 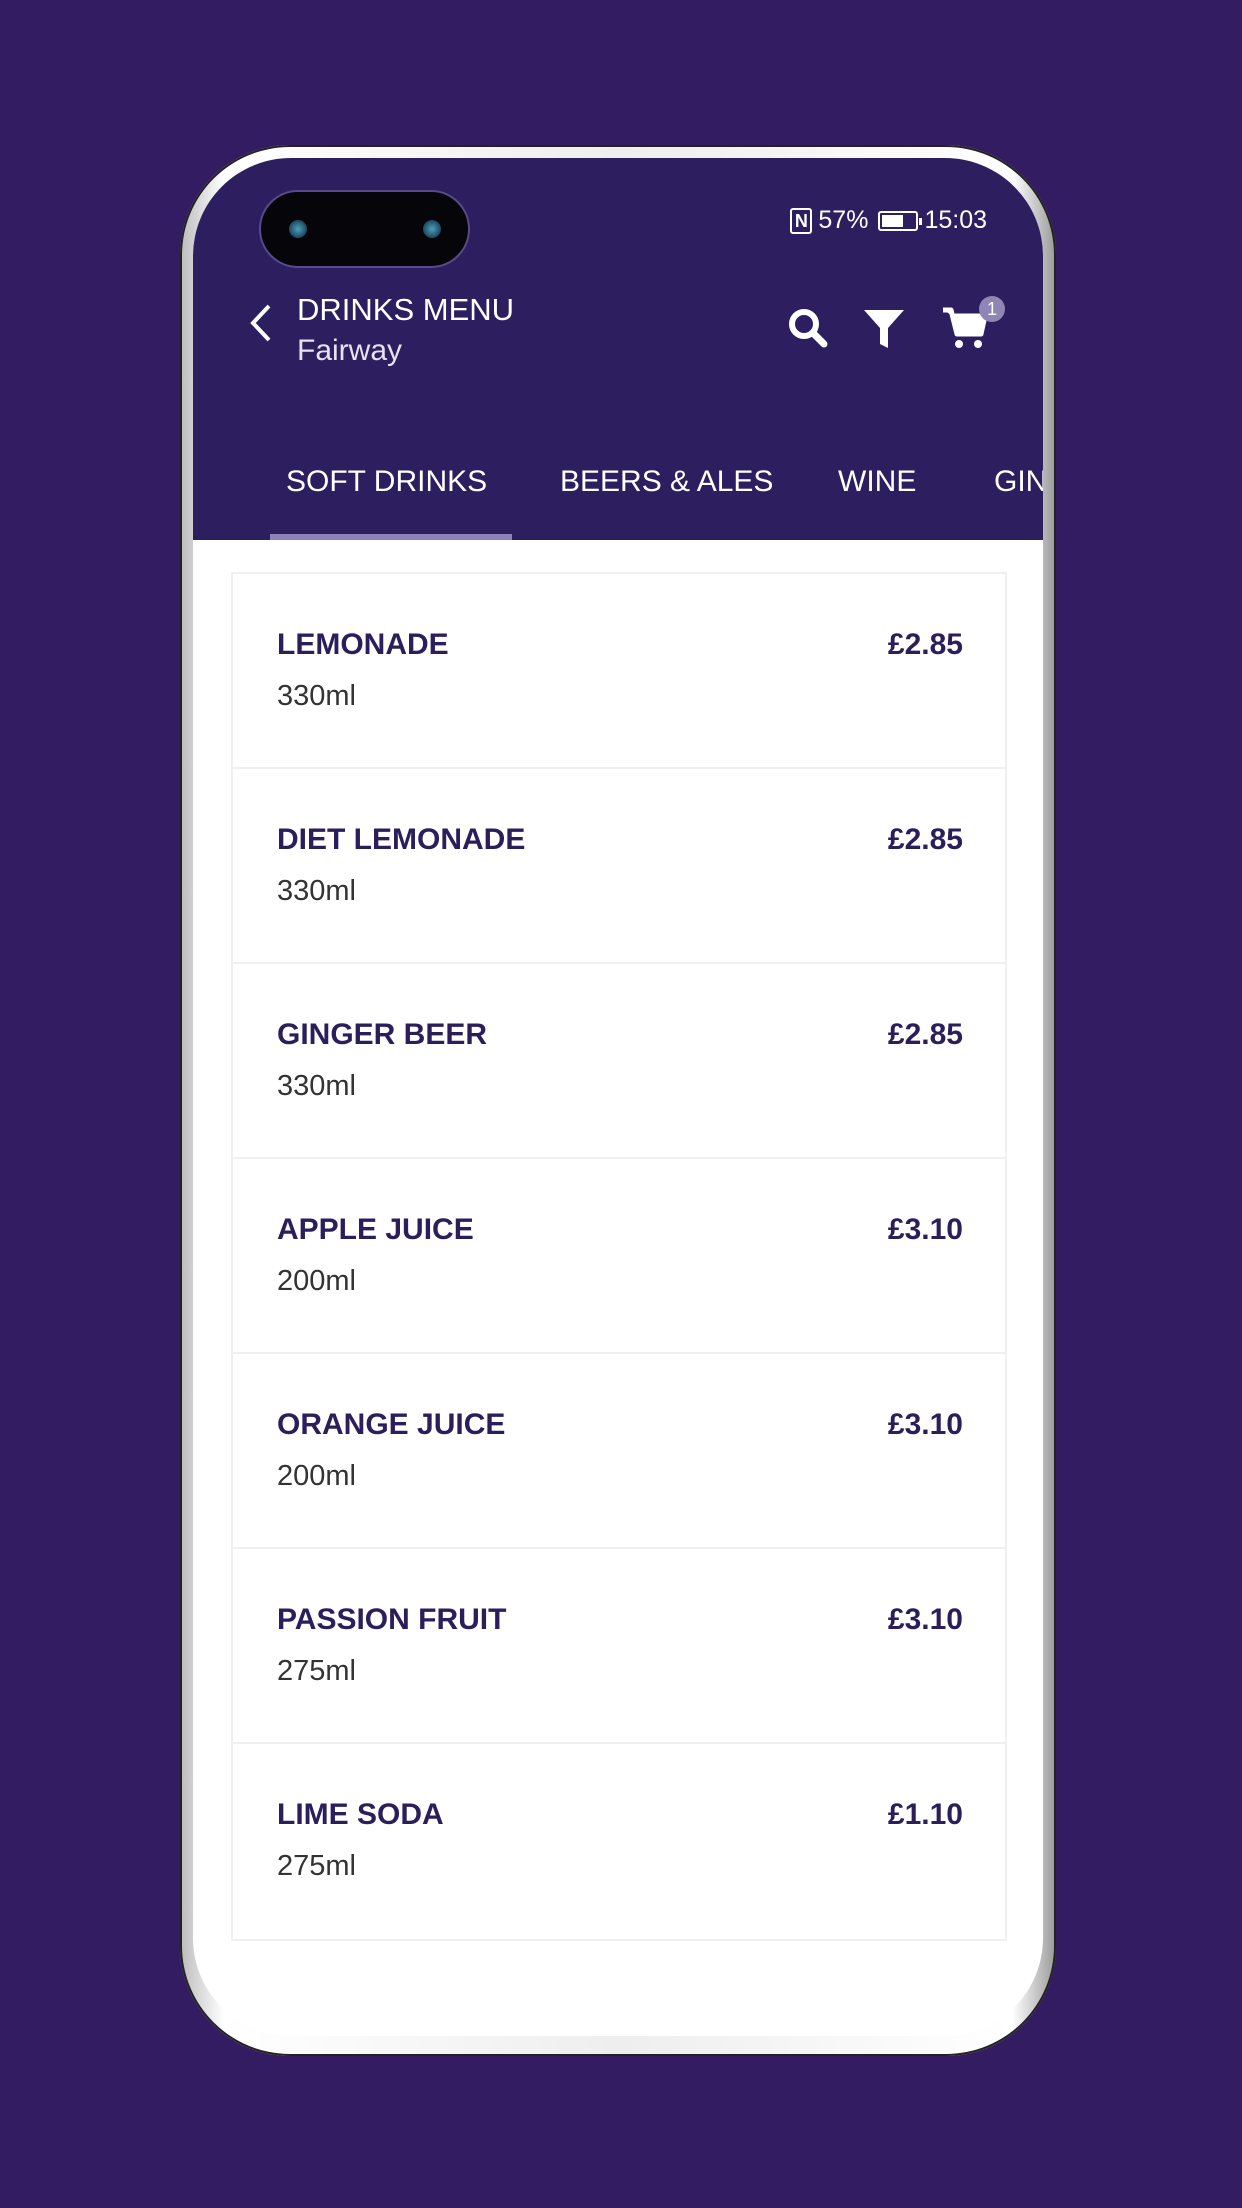 I want to click on tab-beers-ales: BEERS & ALES, so click(x=666, y=482).